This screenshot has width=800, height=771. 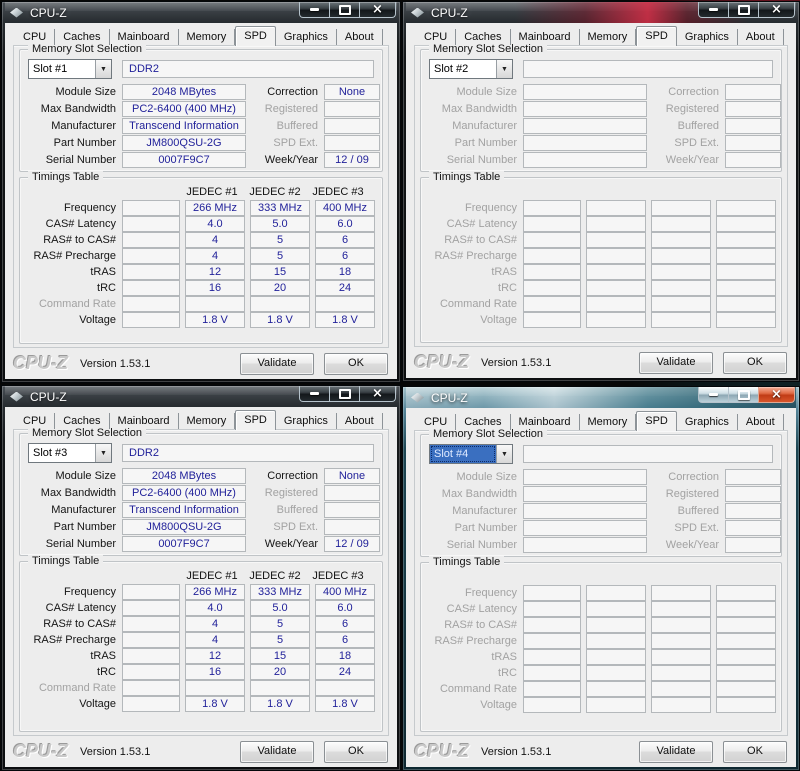 I want to click on buffered-label: Buffered, so click(x=297, y=509).